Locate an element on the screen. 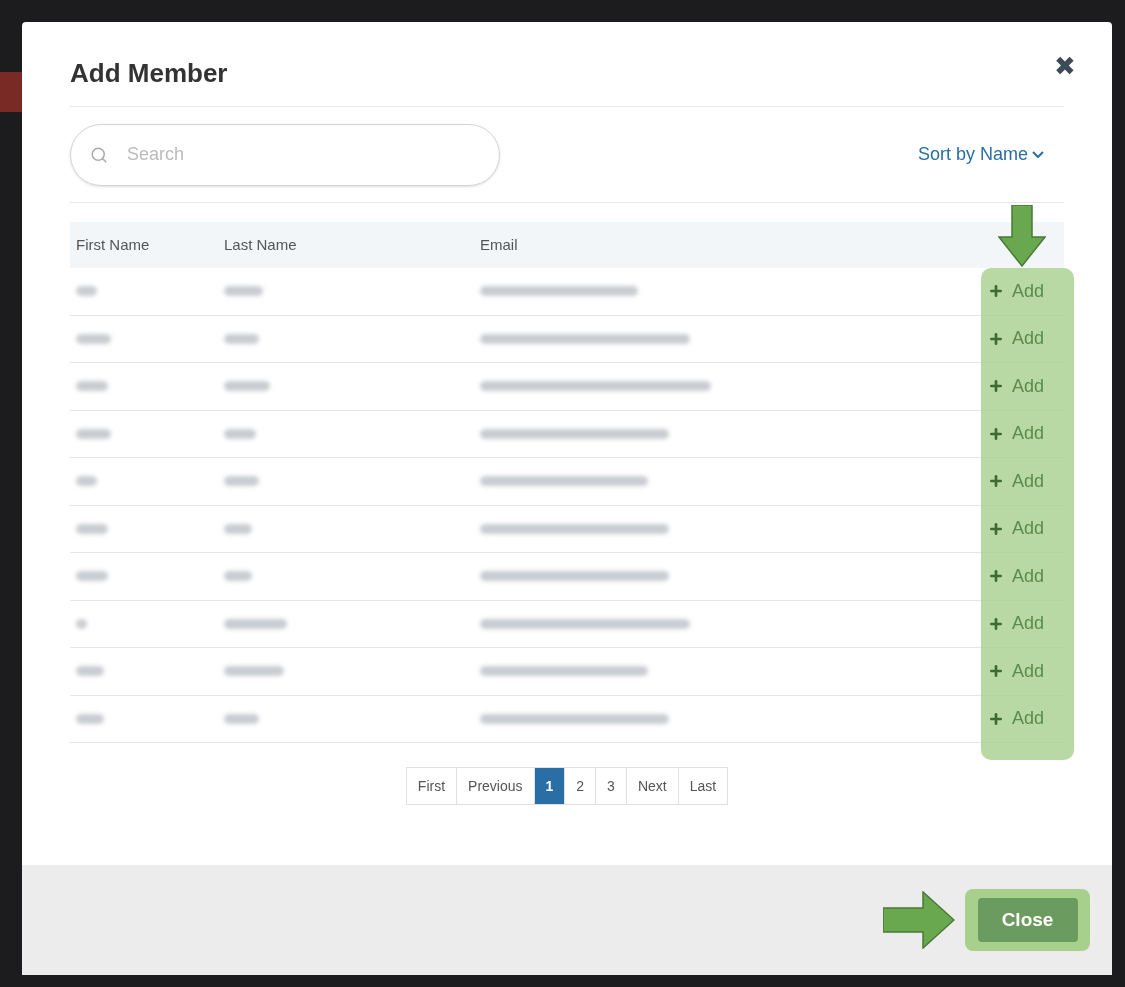  sort-dropdown: Sort by Name is located at coordinates (980, 154).